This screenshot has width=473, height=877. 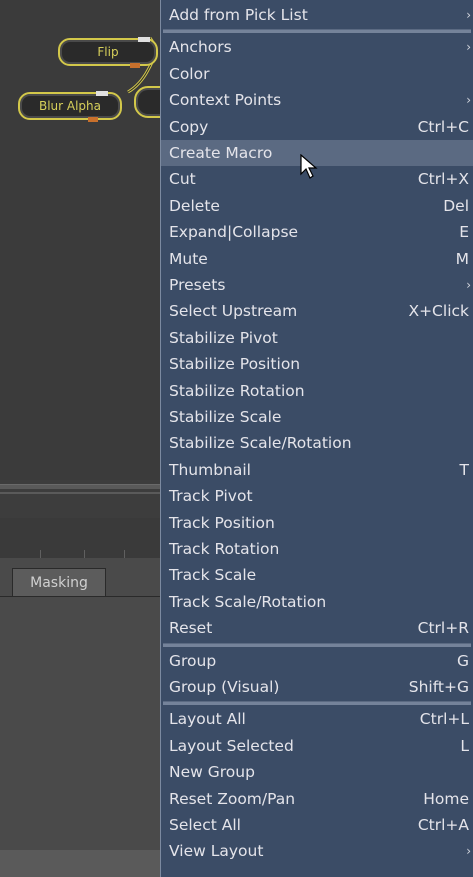 What do you see at coordinates (225, 100) in the screenshot?
I see `menu-item-label: Context Points` at bounding box center [225, 100].